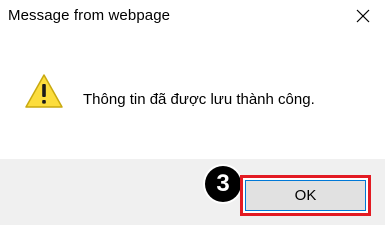 The width and height of the screenshot is (385, 240). What do you see at coordinates (89, 15) in the screenshot?
I see `dialog-title: Message from webpage` at bounding box center [89, 15].